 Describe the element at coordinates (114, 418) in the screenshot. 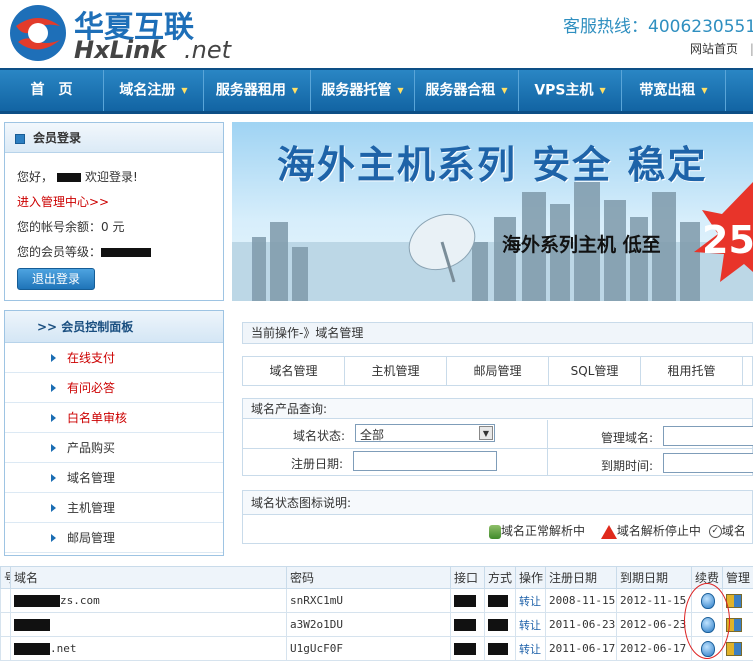

I see `panel-item-2: 白名单审核` at that location.